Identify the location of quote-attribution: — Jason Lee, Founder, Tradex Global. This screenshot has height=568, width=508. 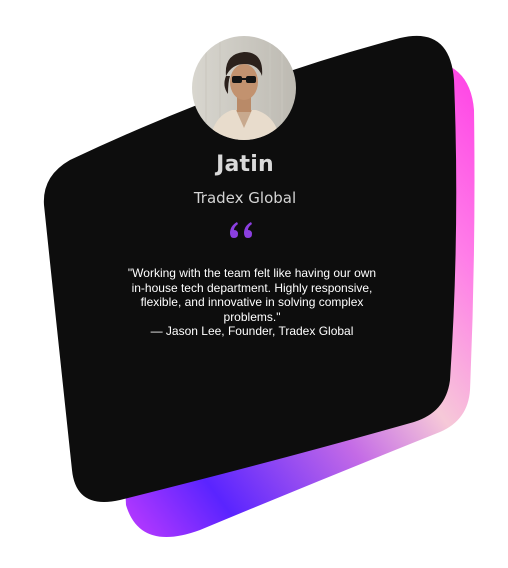
(252, 331).